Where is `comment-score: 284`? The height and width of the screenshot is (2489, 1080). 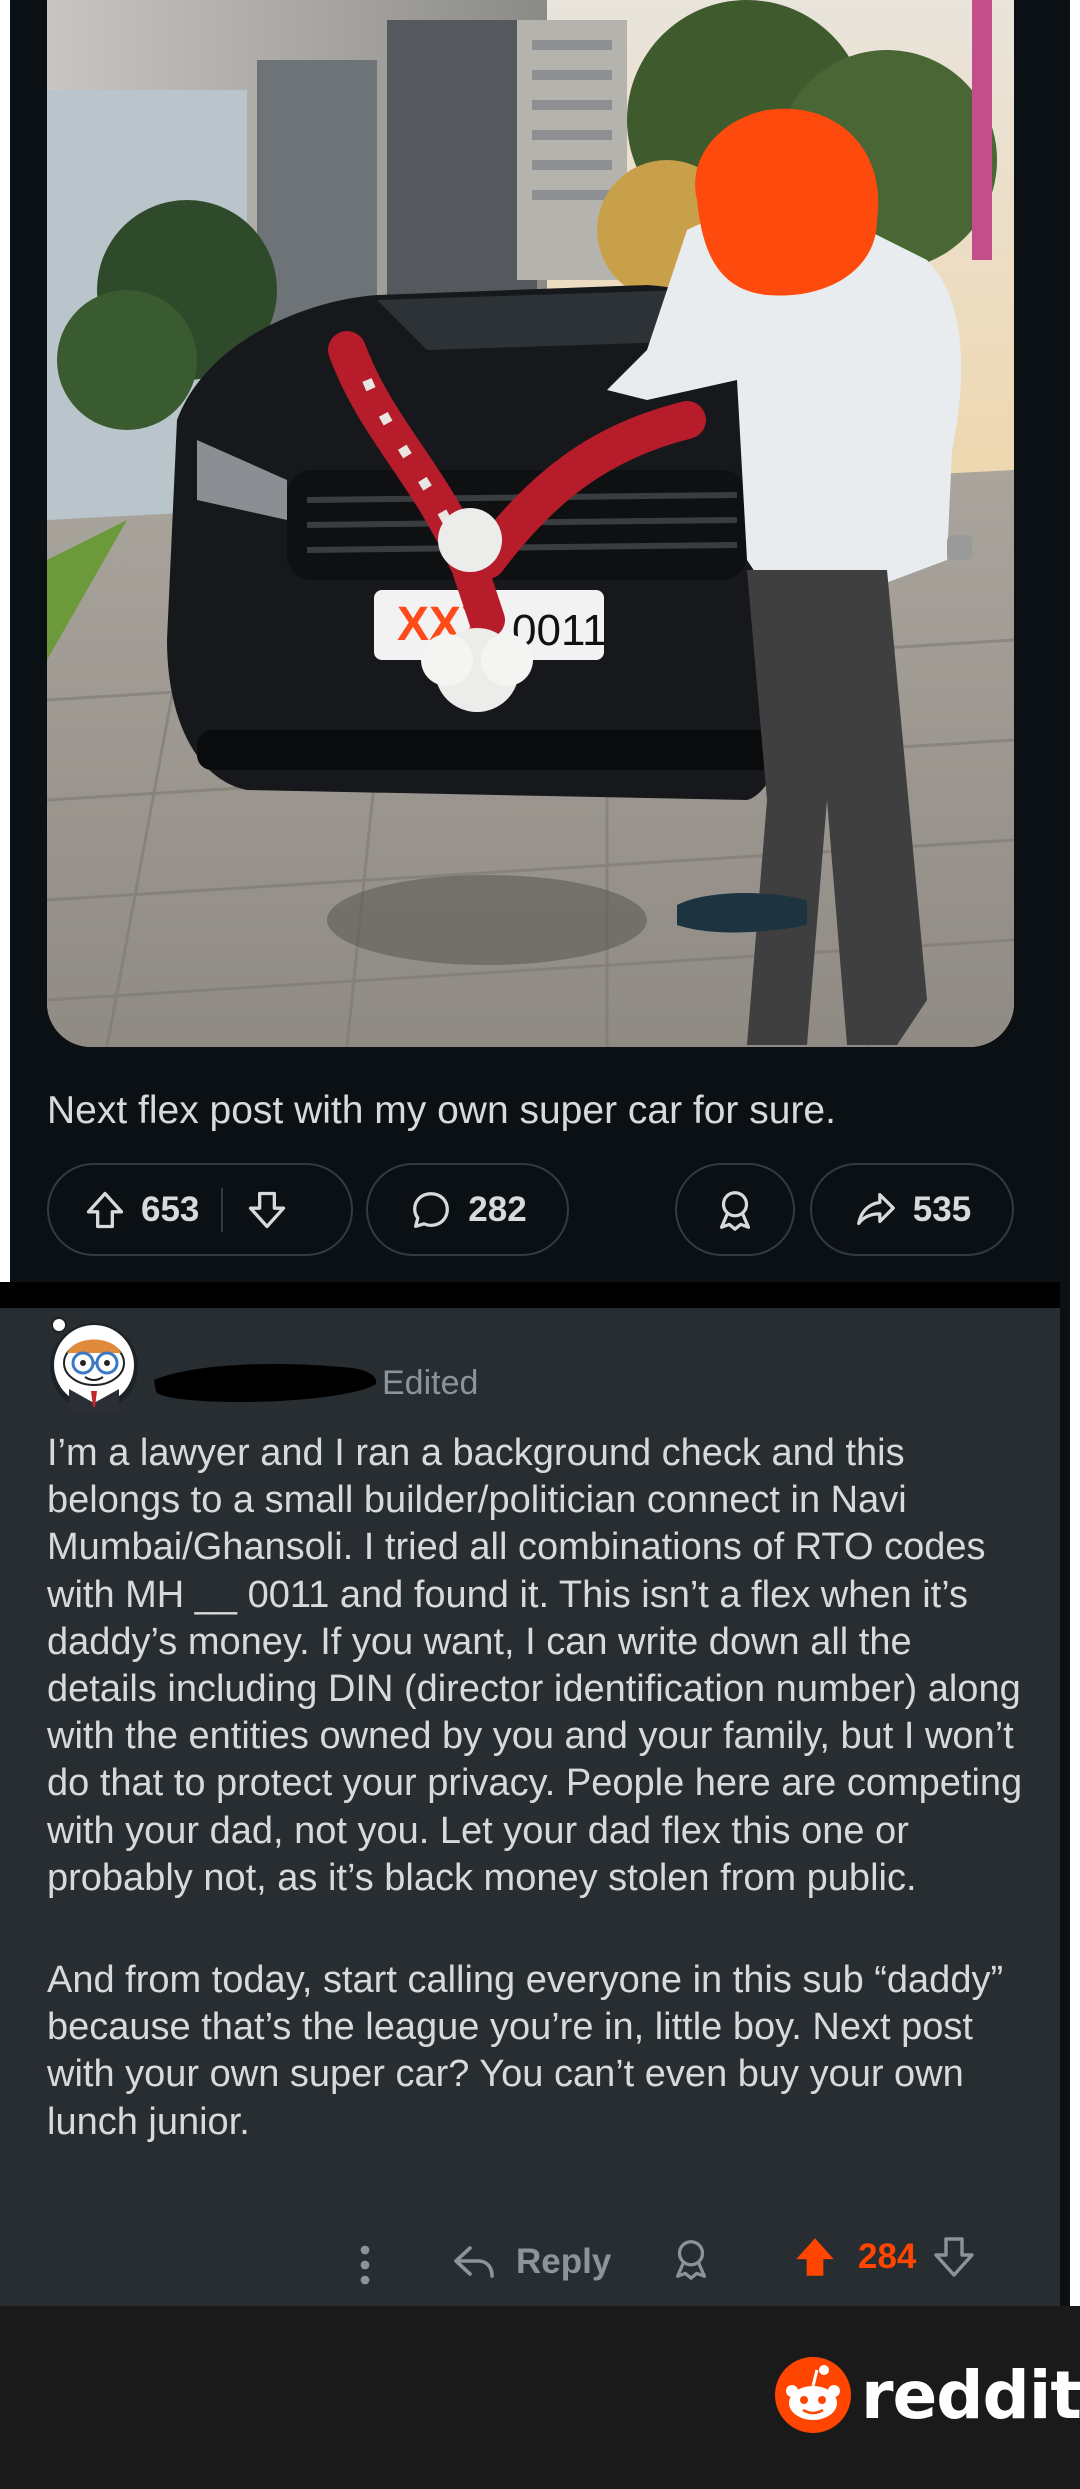 comment-score: 284 is located at coordinates (887, 2256).